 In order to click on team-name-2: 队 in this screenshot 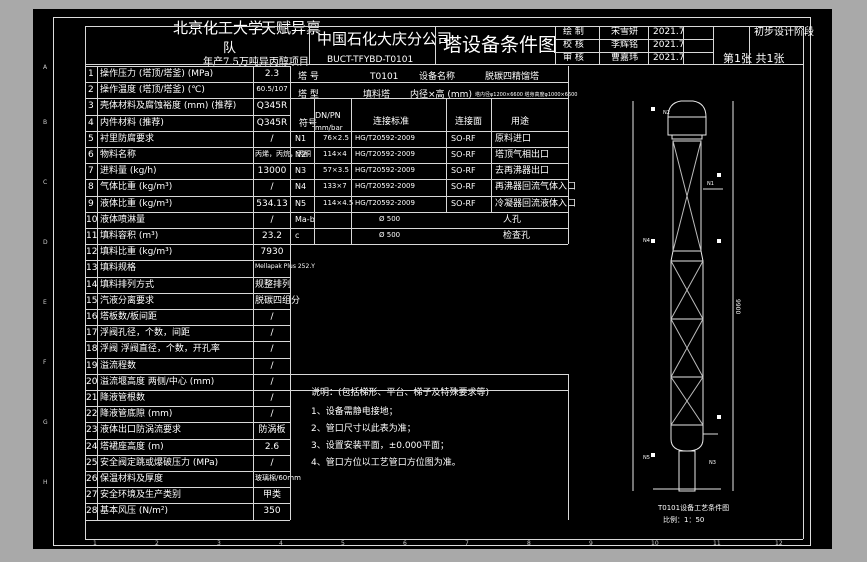, I will do `click(230, 48)`.